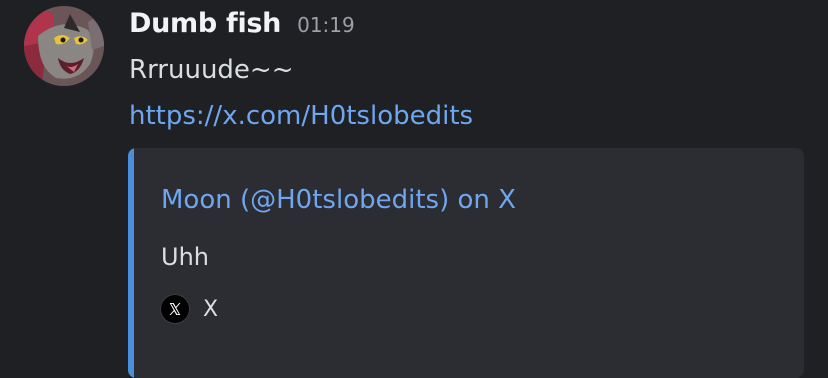 The height and width of the screenshot is (378, 828). I want to click on user-avatar, so click(64, 46).